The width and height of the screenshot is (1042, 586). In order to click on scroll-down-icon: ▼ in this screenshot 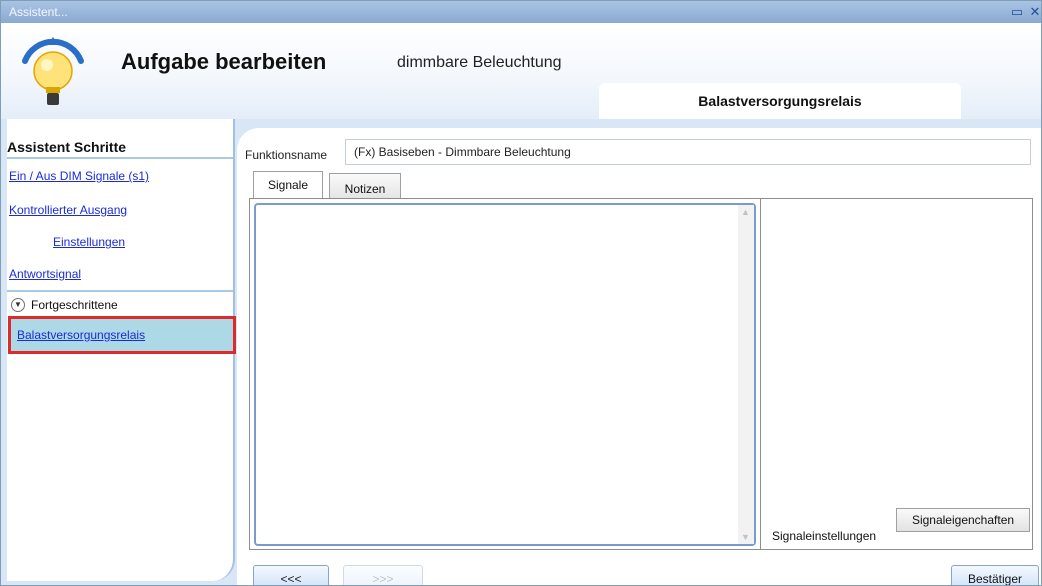, I will do `click(745, 537)`.